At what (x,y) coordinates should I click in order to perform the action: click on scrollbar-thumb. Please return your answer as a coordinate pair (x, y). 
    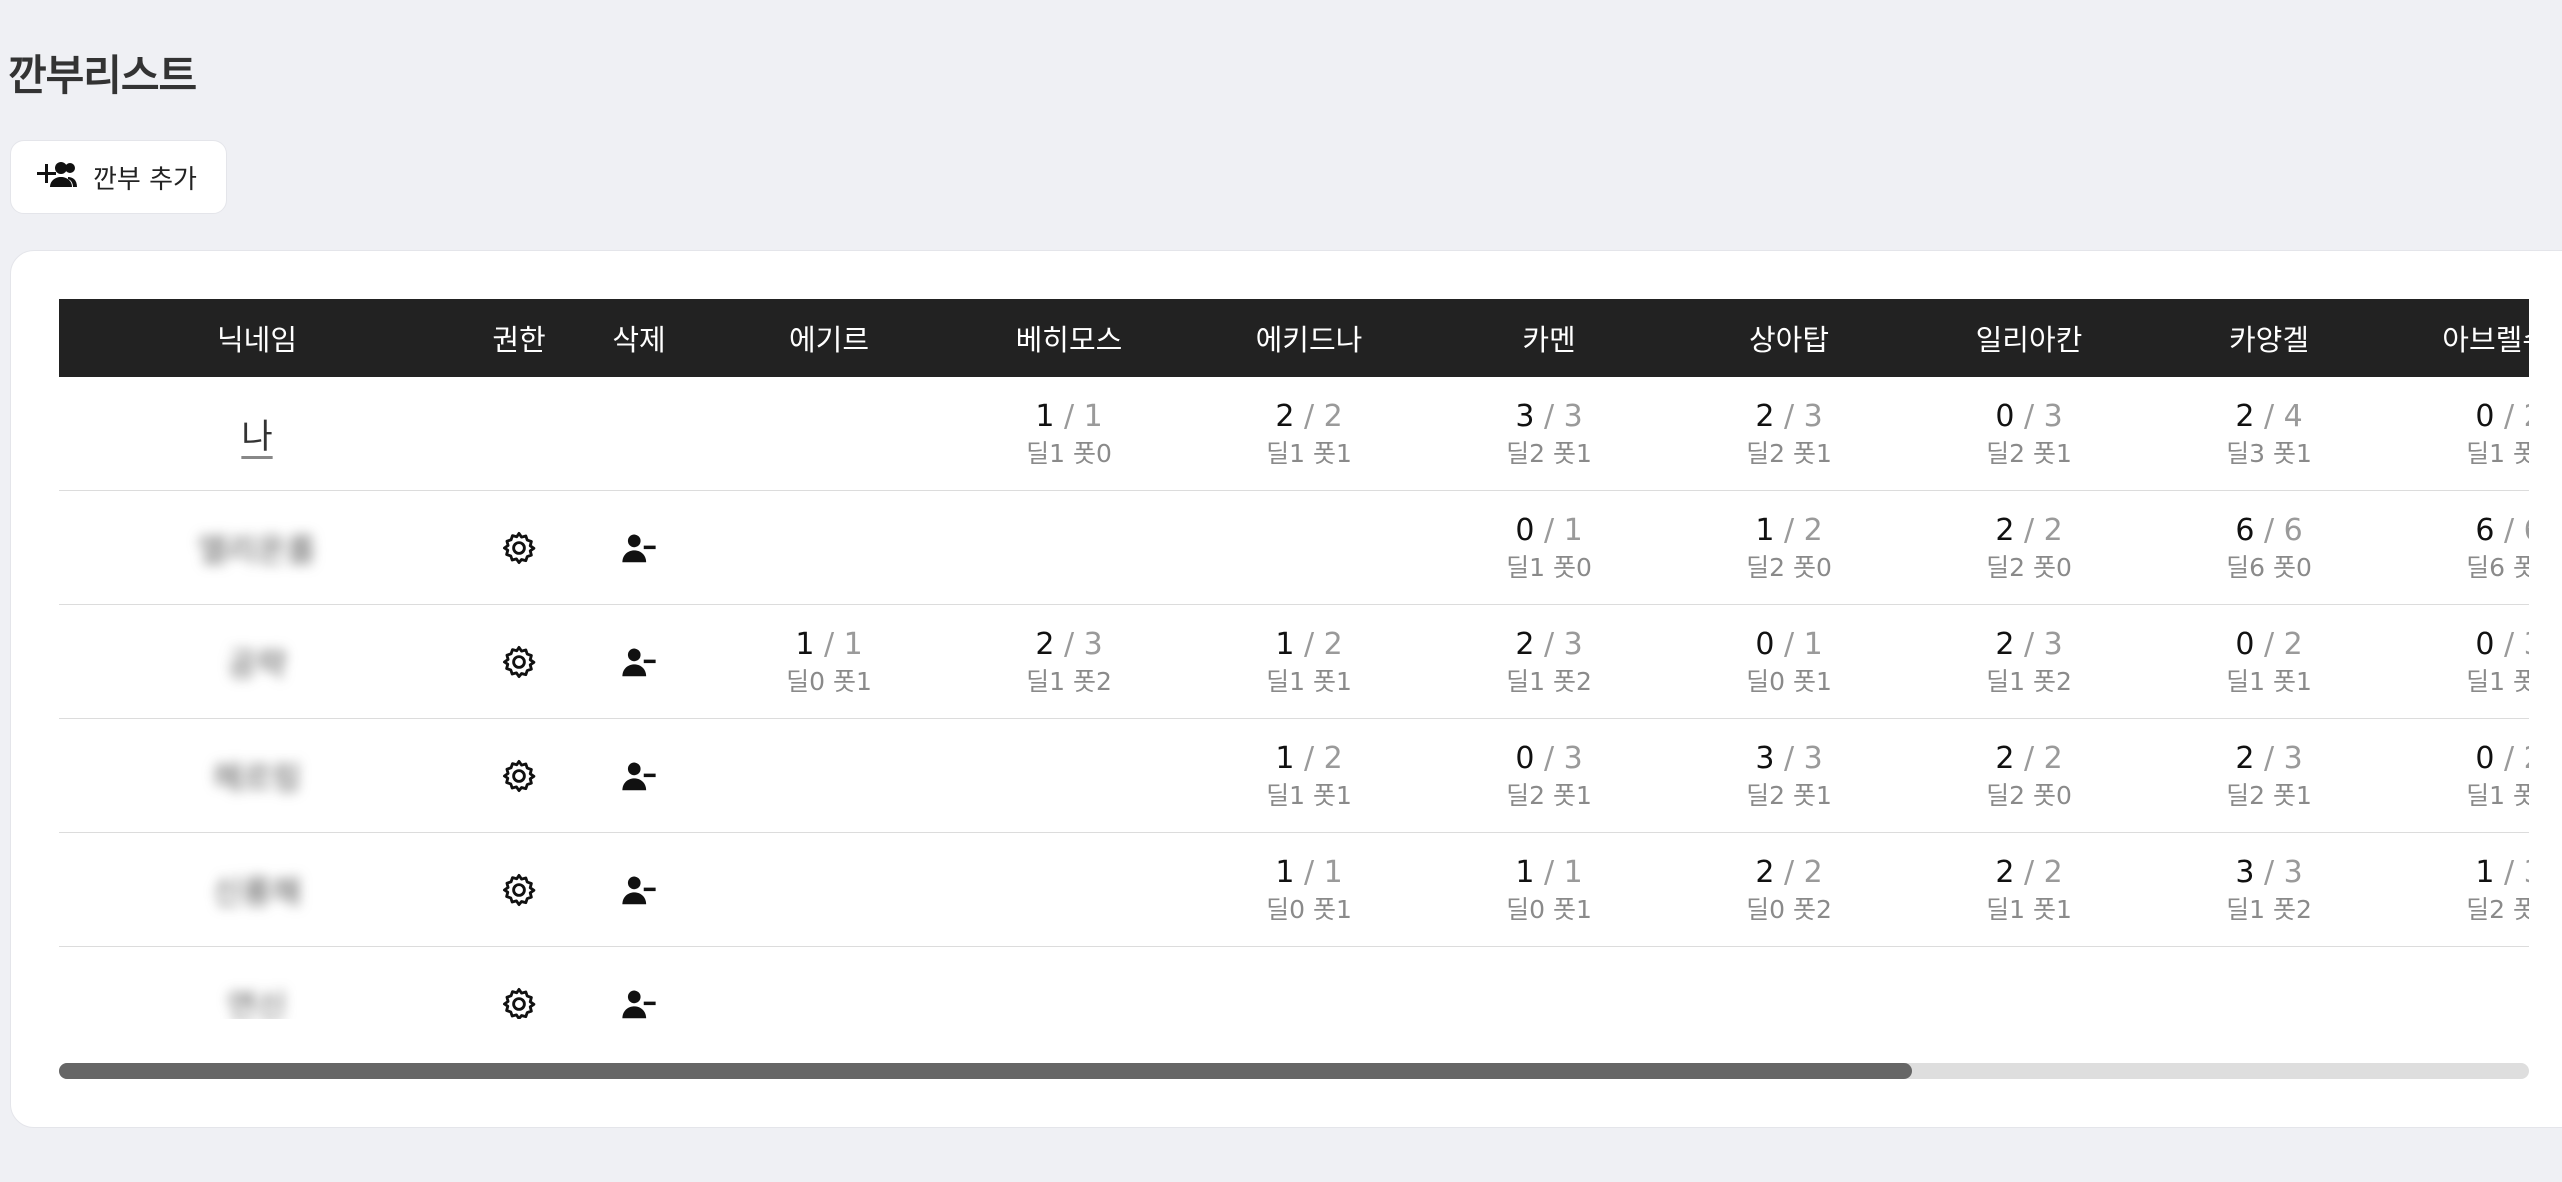
    Looking at the image, I should click on (985, 1071).